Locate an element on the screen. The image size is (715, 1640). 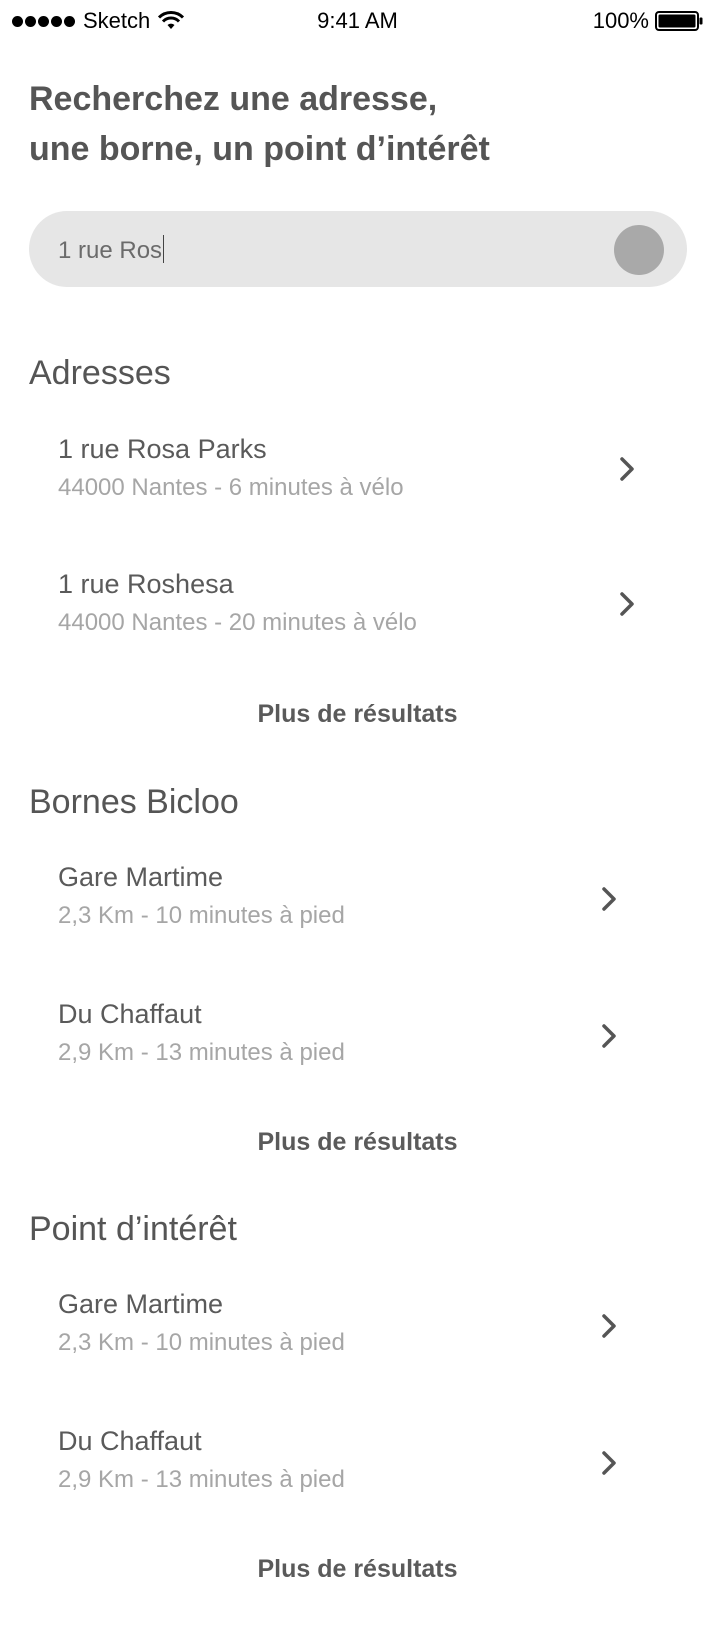
section-title-poi: Point d’intérêt is located at coordinates (133, 1229).